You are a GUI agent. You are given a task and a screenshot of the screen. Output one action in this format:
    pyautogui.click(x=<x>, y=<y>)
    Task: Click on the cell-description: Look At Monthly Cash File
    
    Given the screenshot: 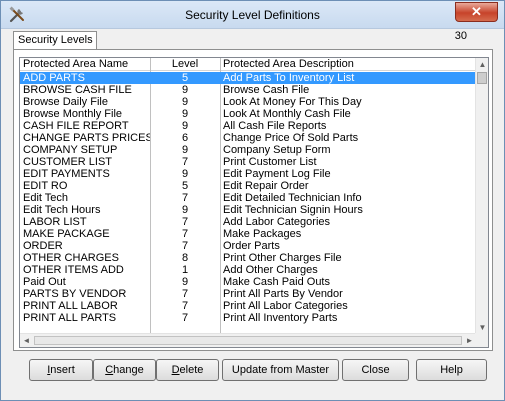 What is the action you would take?
    pyautogui.click(x=287, y=114)
    